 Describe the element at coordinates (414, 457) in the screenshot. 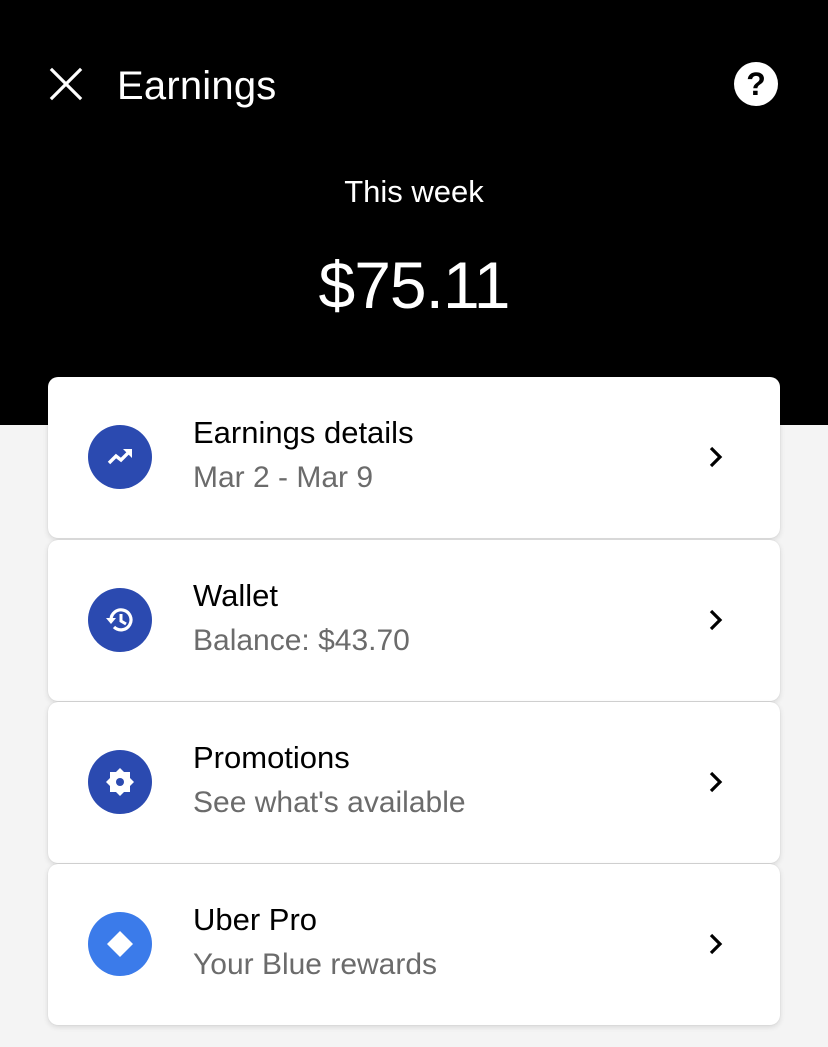

I see `earnings-details-card: Earnings details Mar 2 - Mar 9` at that location.